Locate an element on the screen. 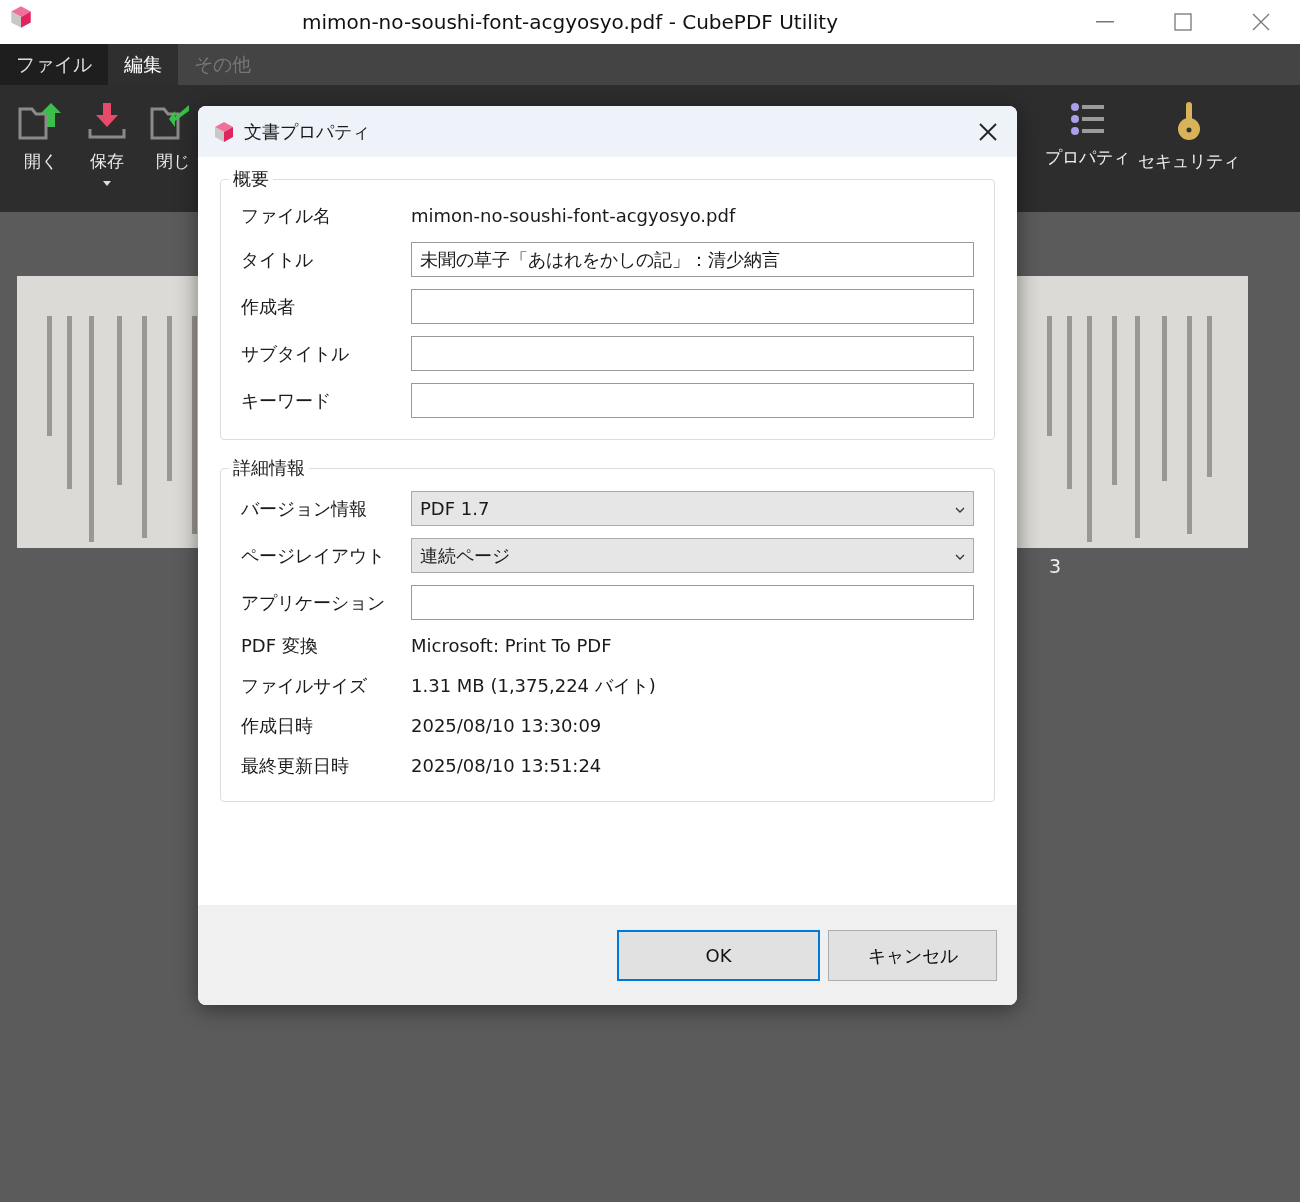  field-label: アプリケーション is located at coordinates (313, 602).